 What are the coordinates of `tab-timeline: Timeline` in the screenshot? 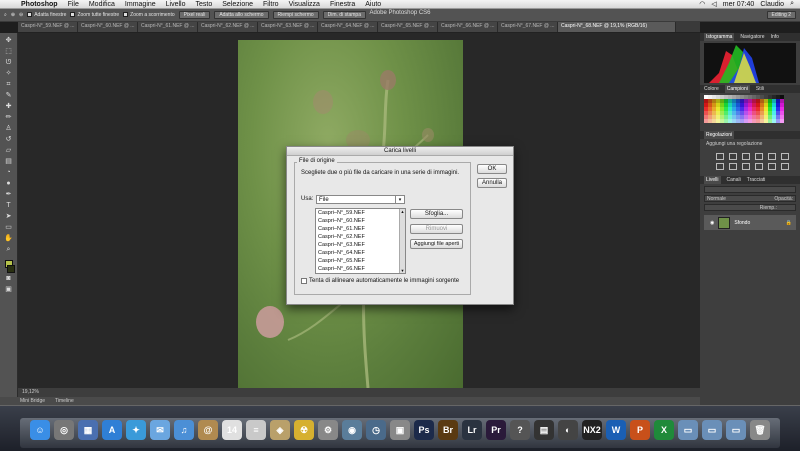 It's located at (64, 401).